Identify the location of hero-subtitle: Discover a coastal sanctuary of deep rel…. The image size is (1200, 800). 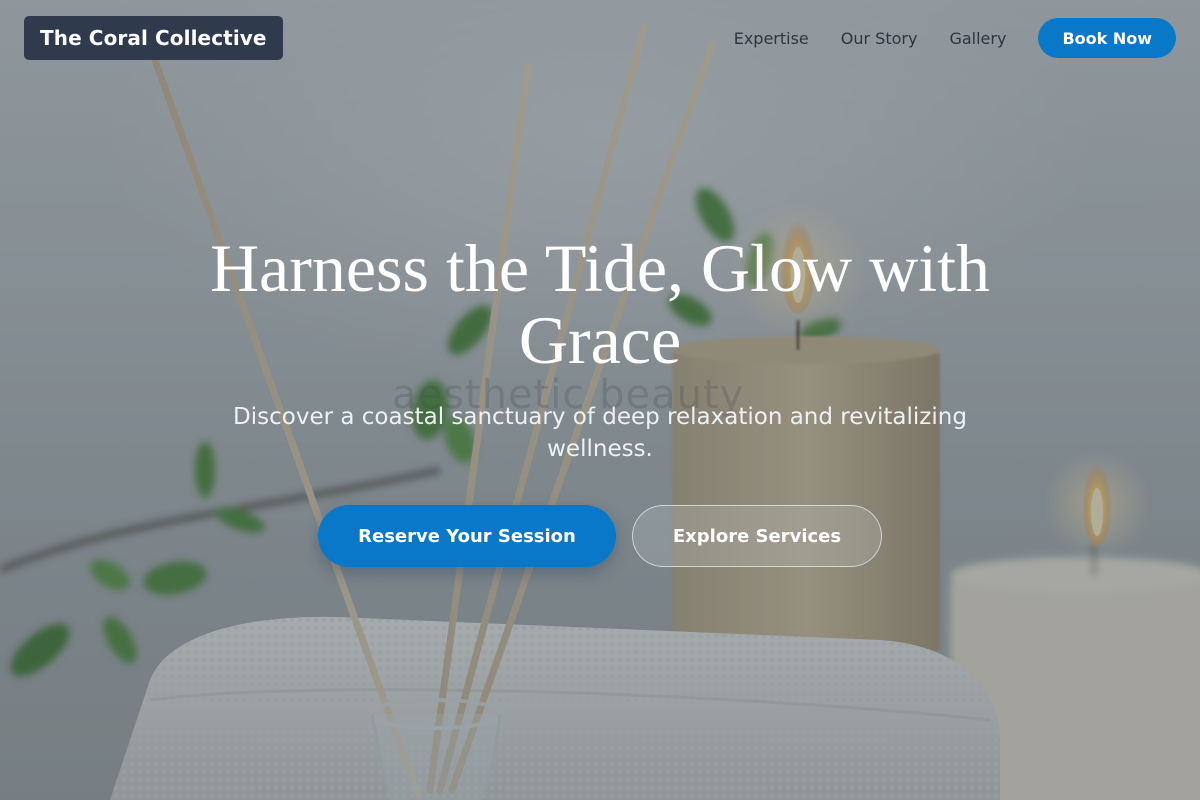
(600, 433).